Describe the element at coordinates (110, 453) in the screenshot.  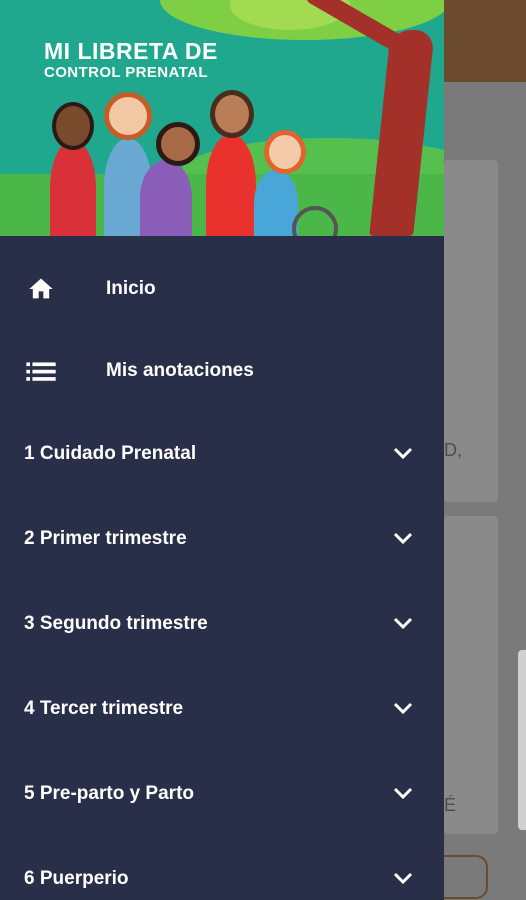
I see `menu-section-label: 1 Cuidado Prenatal` at that location.